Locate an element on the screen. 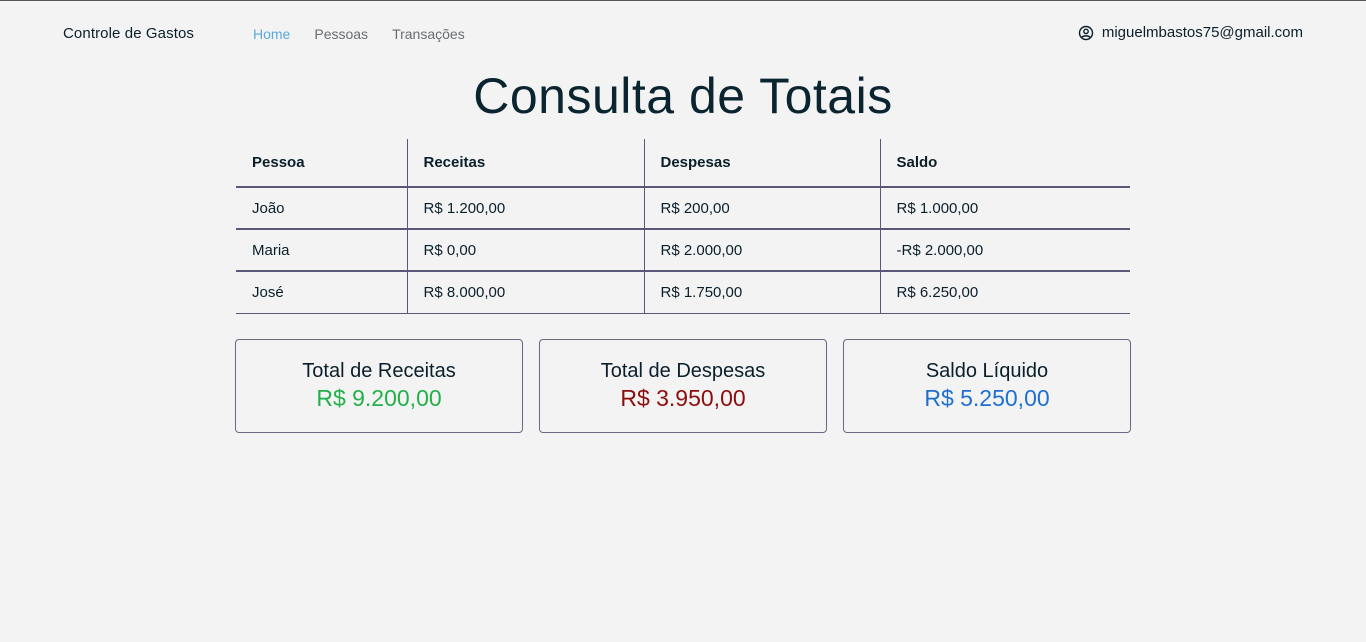 The image size is (1366, 642). card-value: R$ 9.200,00 is located at coordinates (379, 398).